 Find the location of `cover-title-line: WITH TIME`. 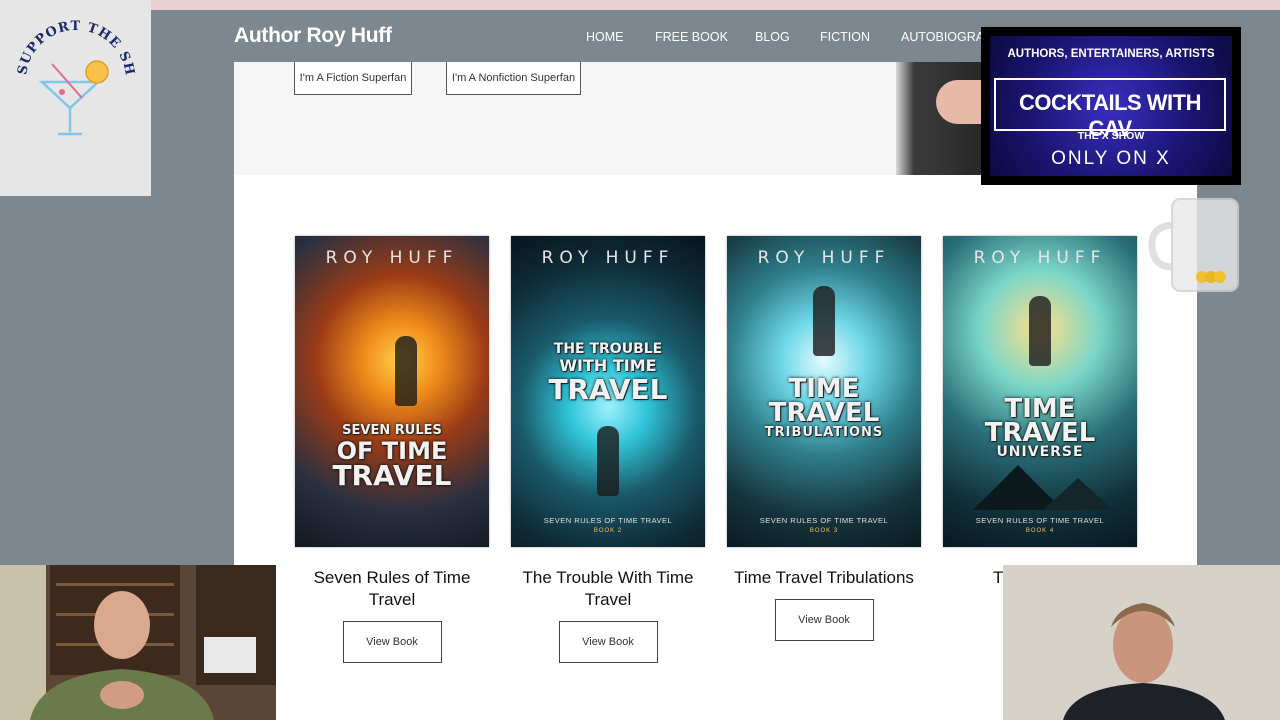

cover-title-line: WITH TIME is located at coordinates (608, 365).